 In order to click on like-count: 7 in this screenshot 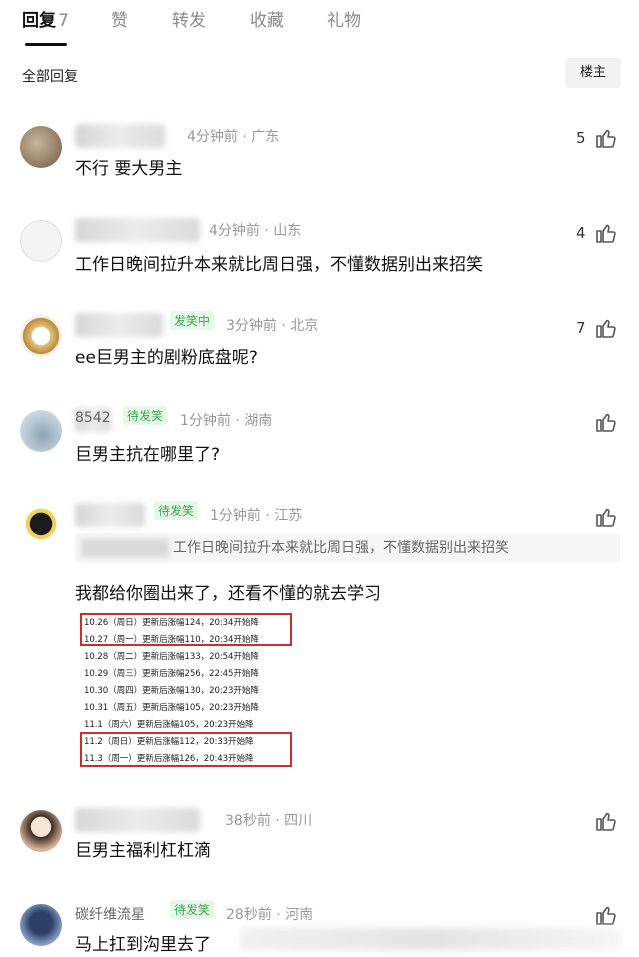, I will do `click(581, 328)`.